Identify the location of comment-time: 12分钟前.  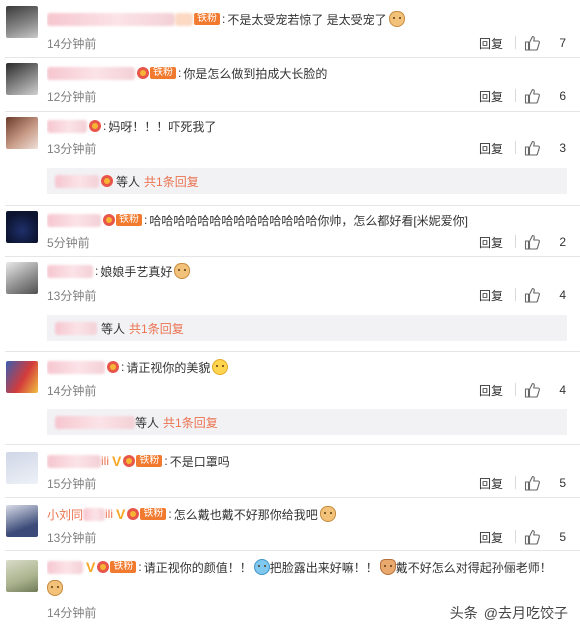
(72, 97).